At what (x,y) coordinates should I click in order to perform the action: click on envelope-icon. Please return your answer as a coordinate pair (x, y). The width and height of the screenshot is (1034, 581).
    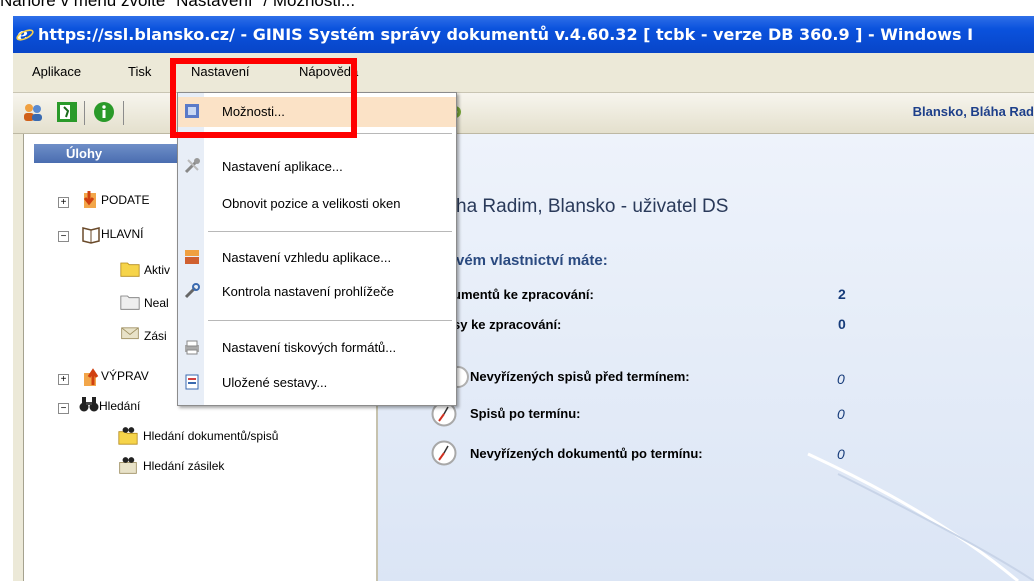
    Looking at the image, I should click on (130, 333).